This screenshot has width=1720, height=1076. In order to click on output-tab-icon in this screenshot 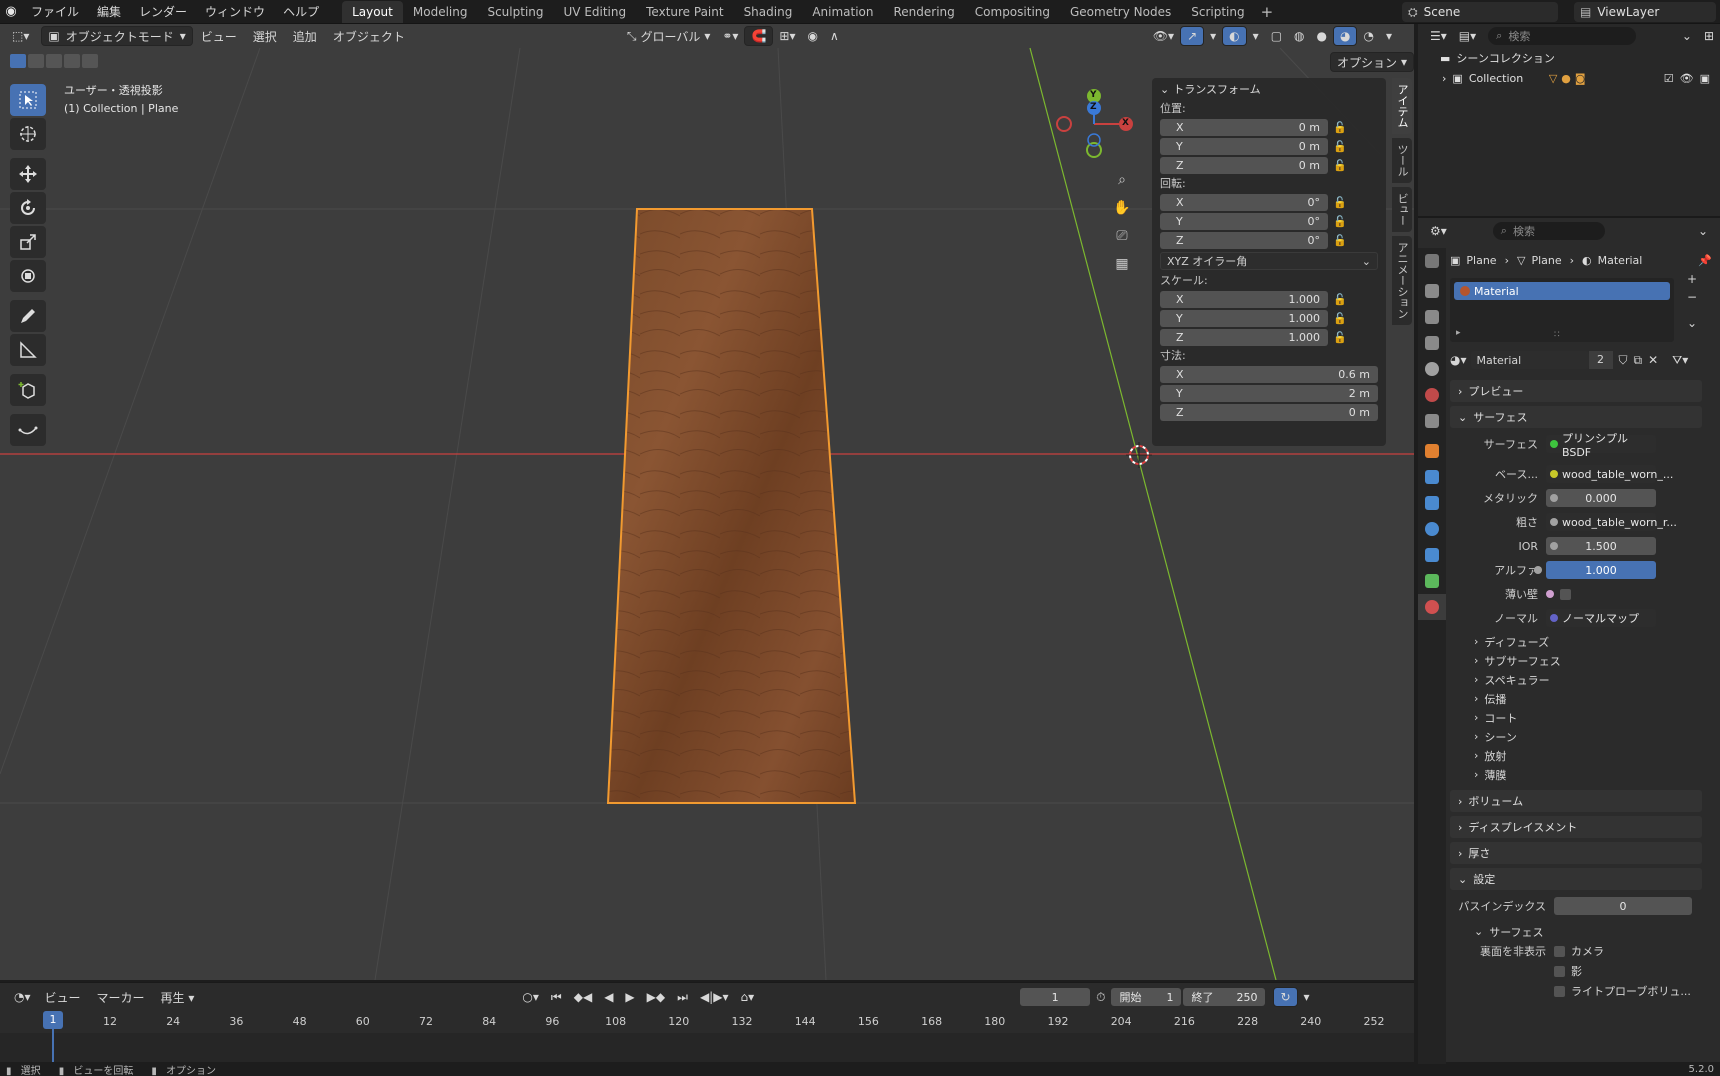, I will do `click(1432, 317)`.